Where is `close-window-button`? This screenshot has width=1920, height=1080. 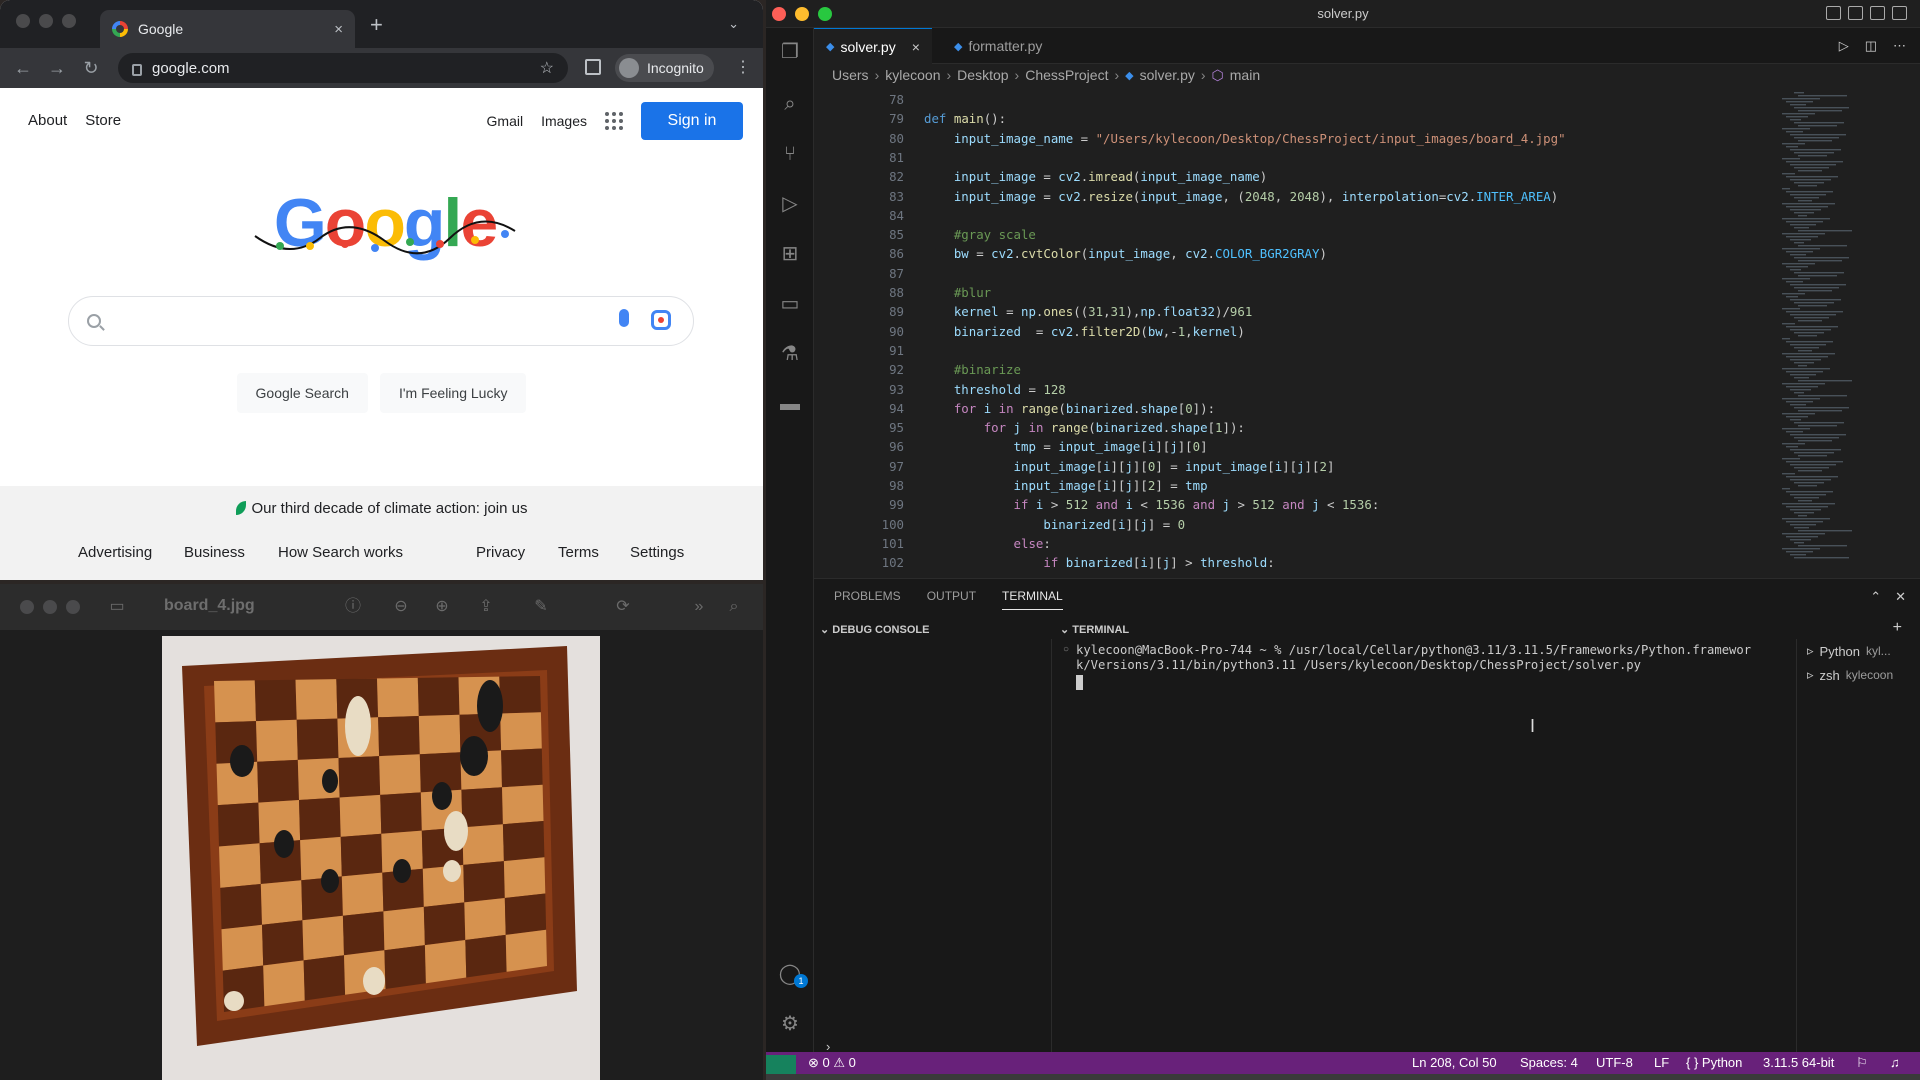
close-window-button is located at coordinates (23, 21).